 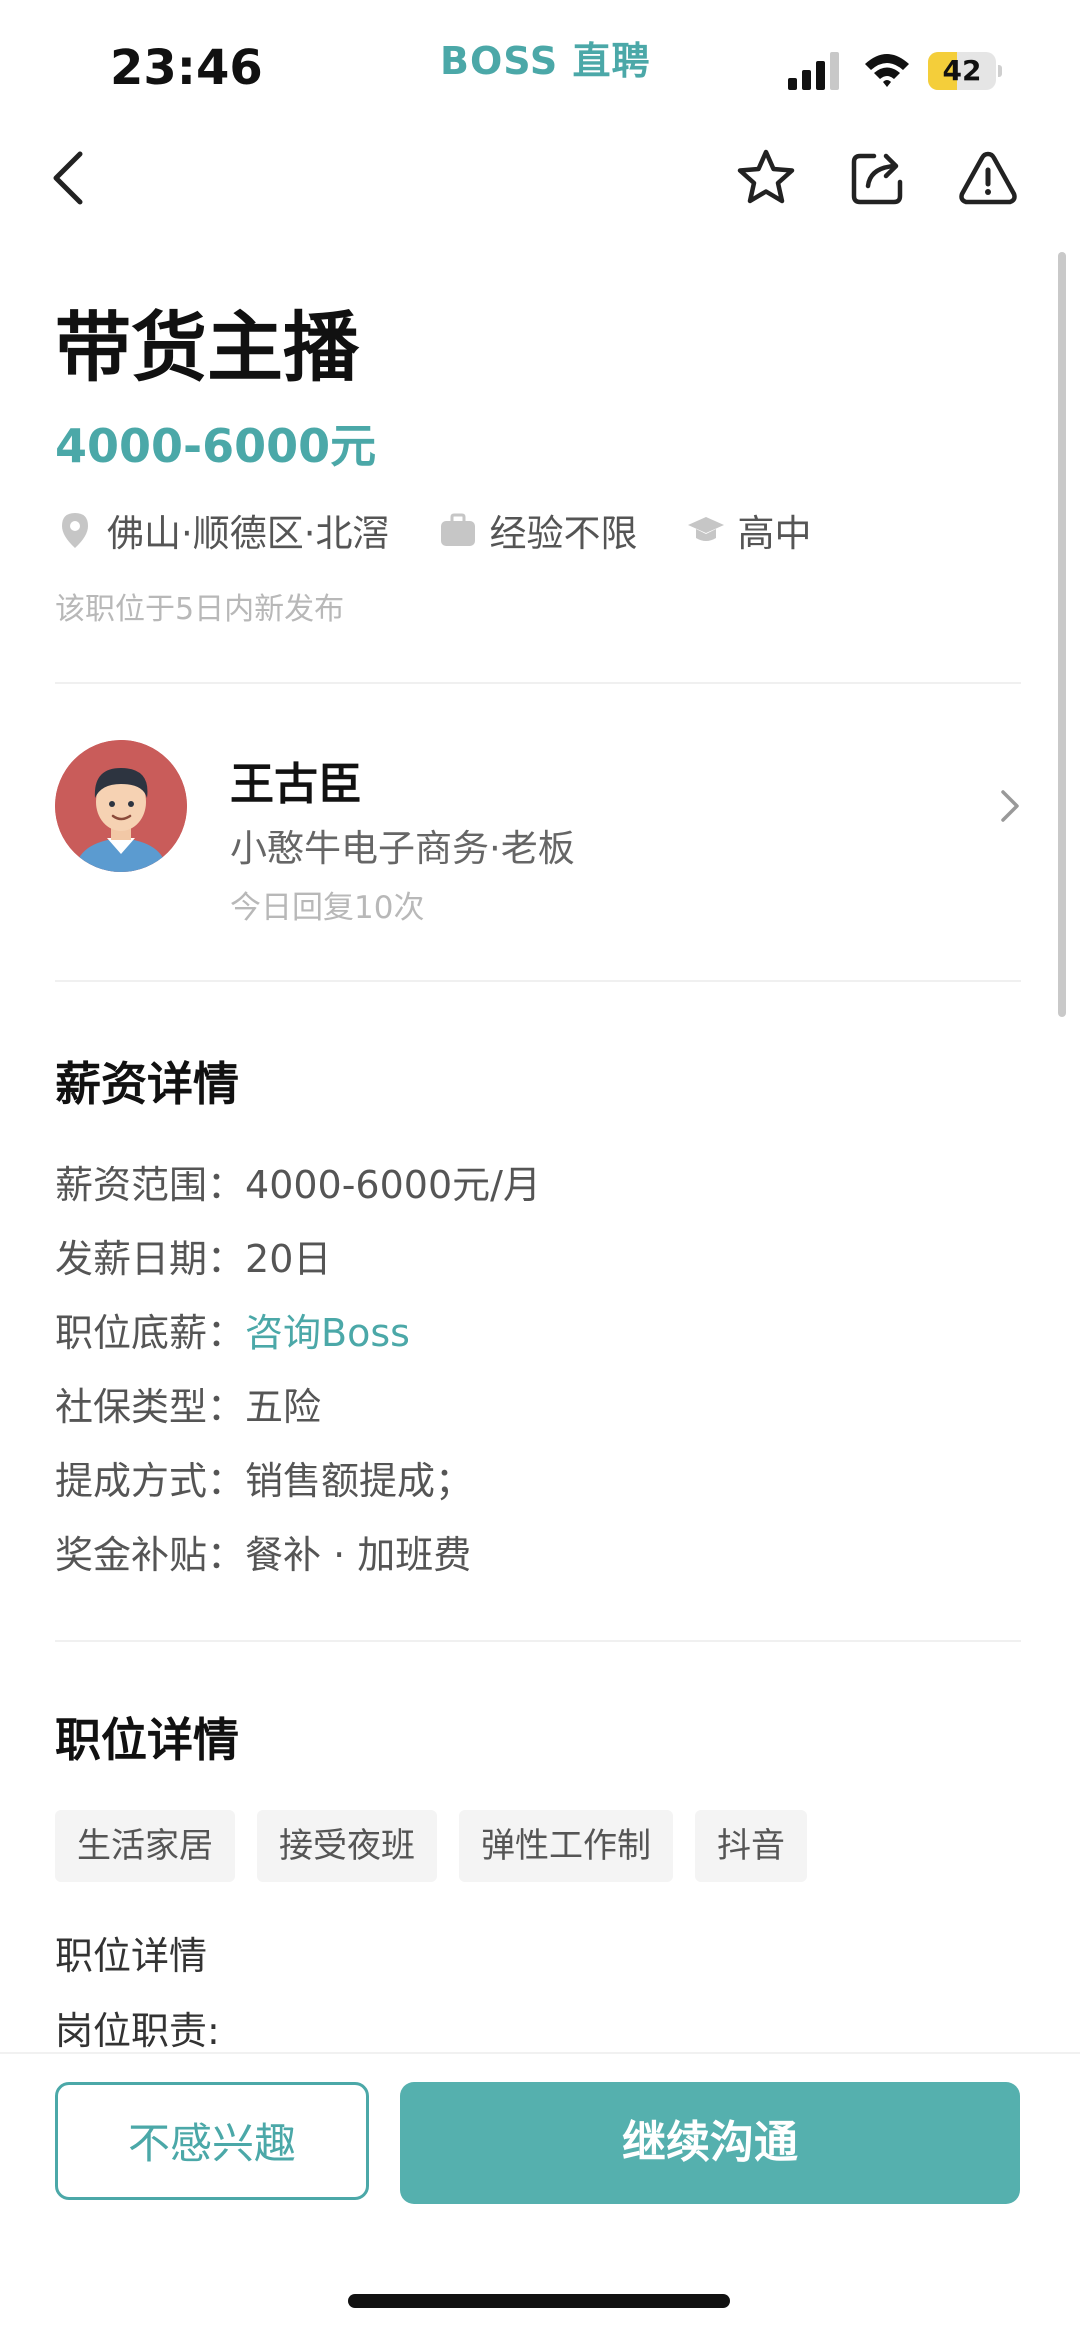 I want to click on job-experience: 经验不限, so click(x=563, y=533).